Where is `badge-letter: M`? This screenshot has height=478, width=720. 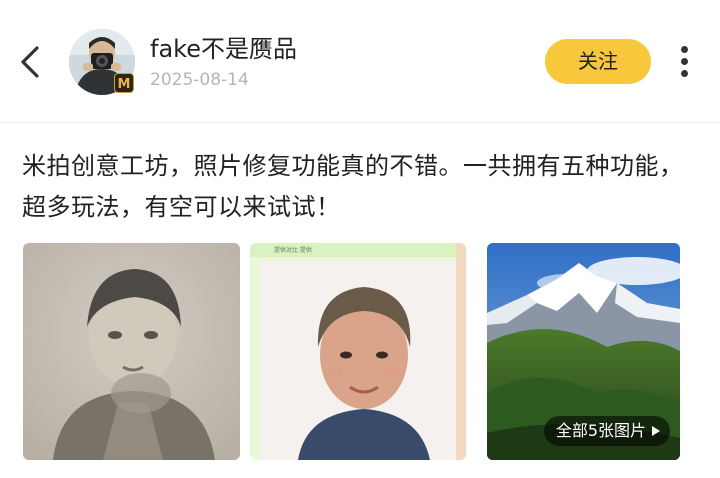 badge-letter: M is located at coordinates (124, 84).